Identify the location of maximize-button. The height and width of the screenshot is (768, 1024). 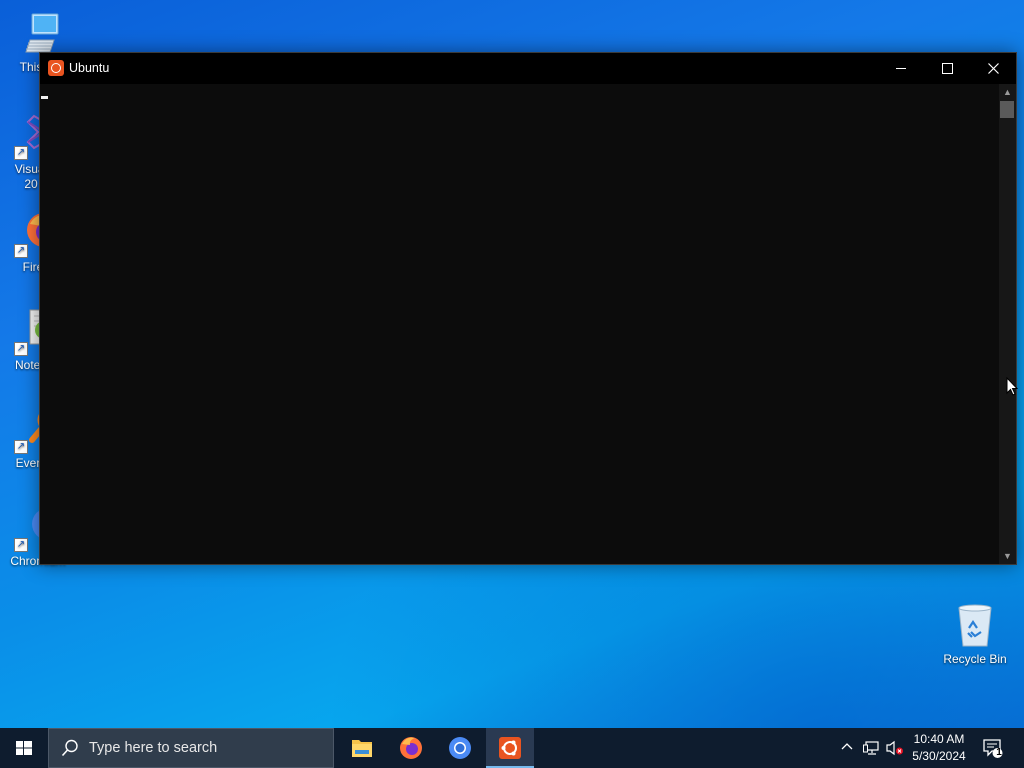
(947, 68).